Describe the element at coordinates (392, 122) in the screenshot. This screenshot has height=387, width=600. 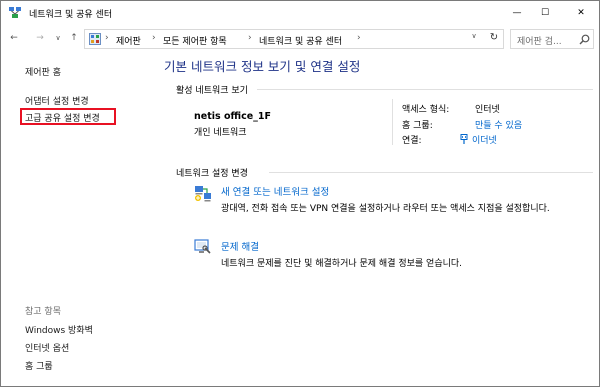
I see `vertical-divider` at that location.